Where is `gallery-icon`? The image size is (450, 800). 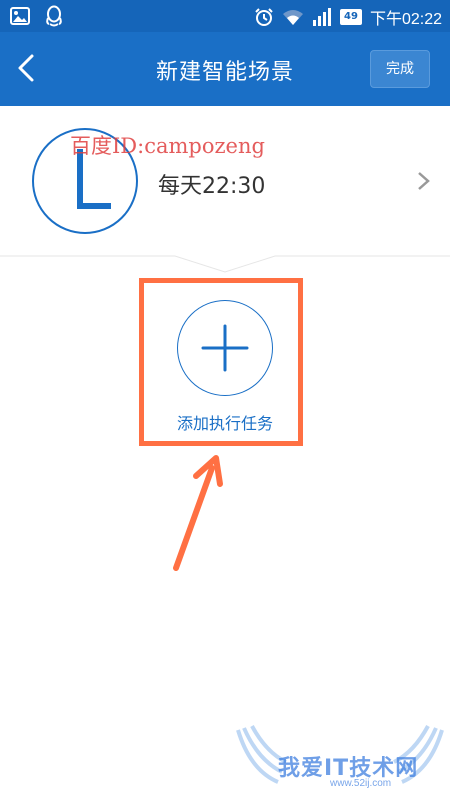 gallery-icon is located at coordinates (20, 16).